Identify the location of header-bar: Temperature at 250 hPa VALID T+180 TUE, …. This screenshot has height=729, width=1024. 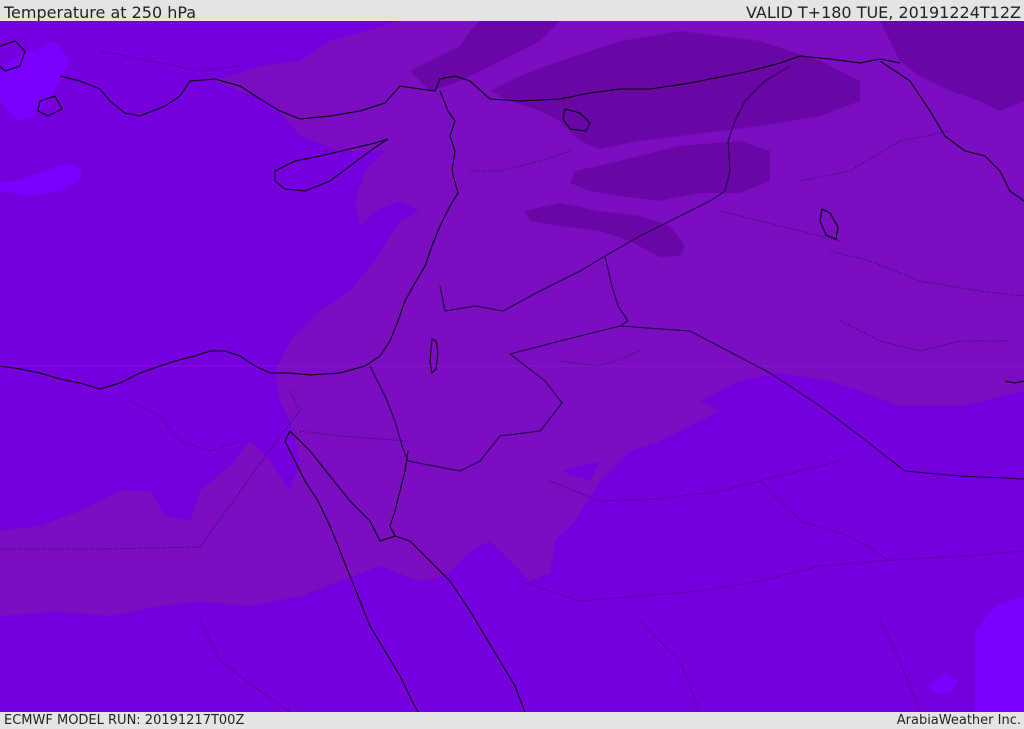
(512, 11).